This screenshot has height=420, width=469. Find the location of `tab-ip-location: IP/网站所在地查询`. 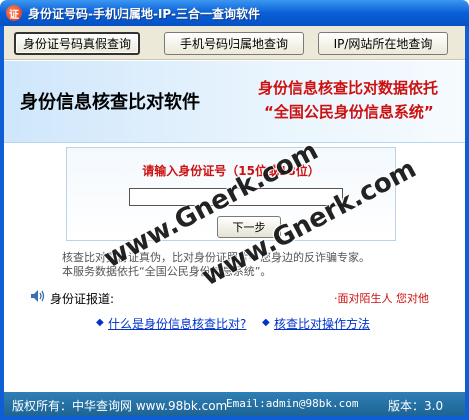

tab-ip-location: IP/网站所在地查询 is located at coordinates (383, 43).